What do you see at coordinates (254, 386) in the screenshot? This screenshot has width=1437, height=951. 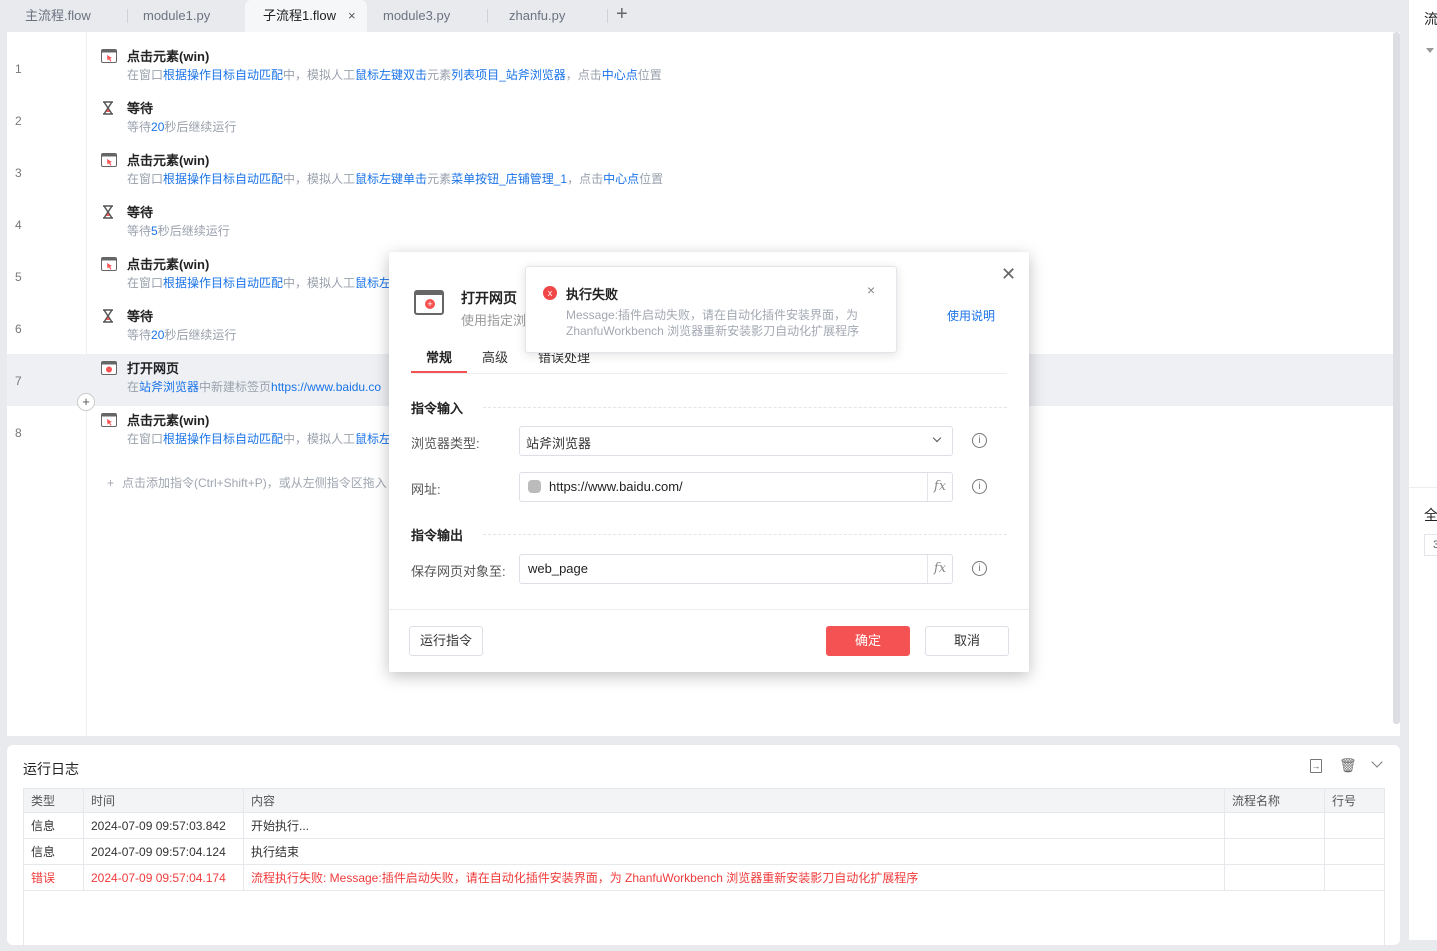 I see `step-description: 在站斧浏览器中新建标签页https://www.baidu.co` at bounding box center [254, 386].